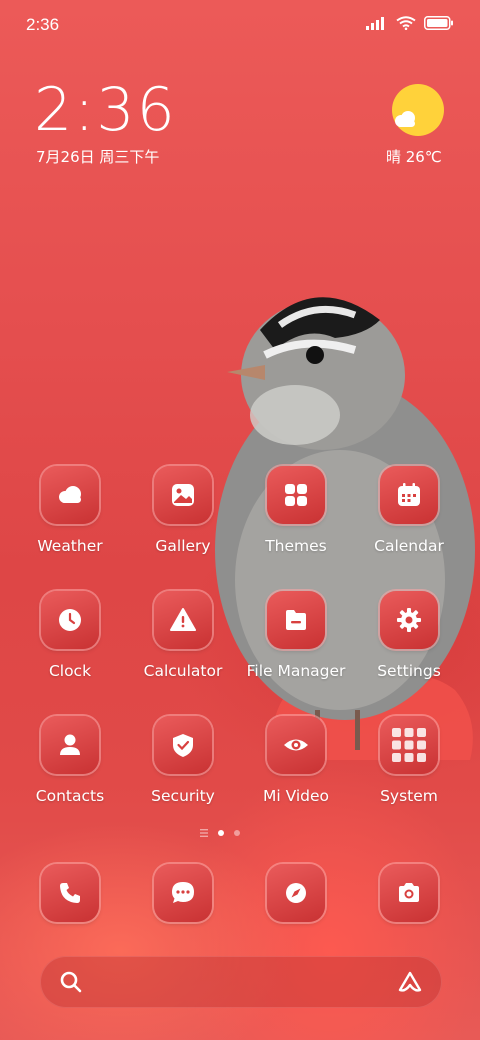  What do you see at coordinates (414, 157) in the screenshot?
I see `weather-summary: 晴 26℃` at bounding box center [414, 157].